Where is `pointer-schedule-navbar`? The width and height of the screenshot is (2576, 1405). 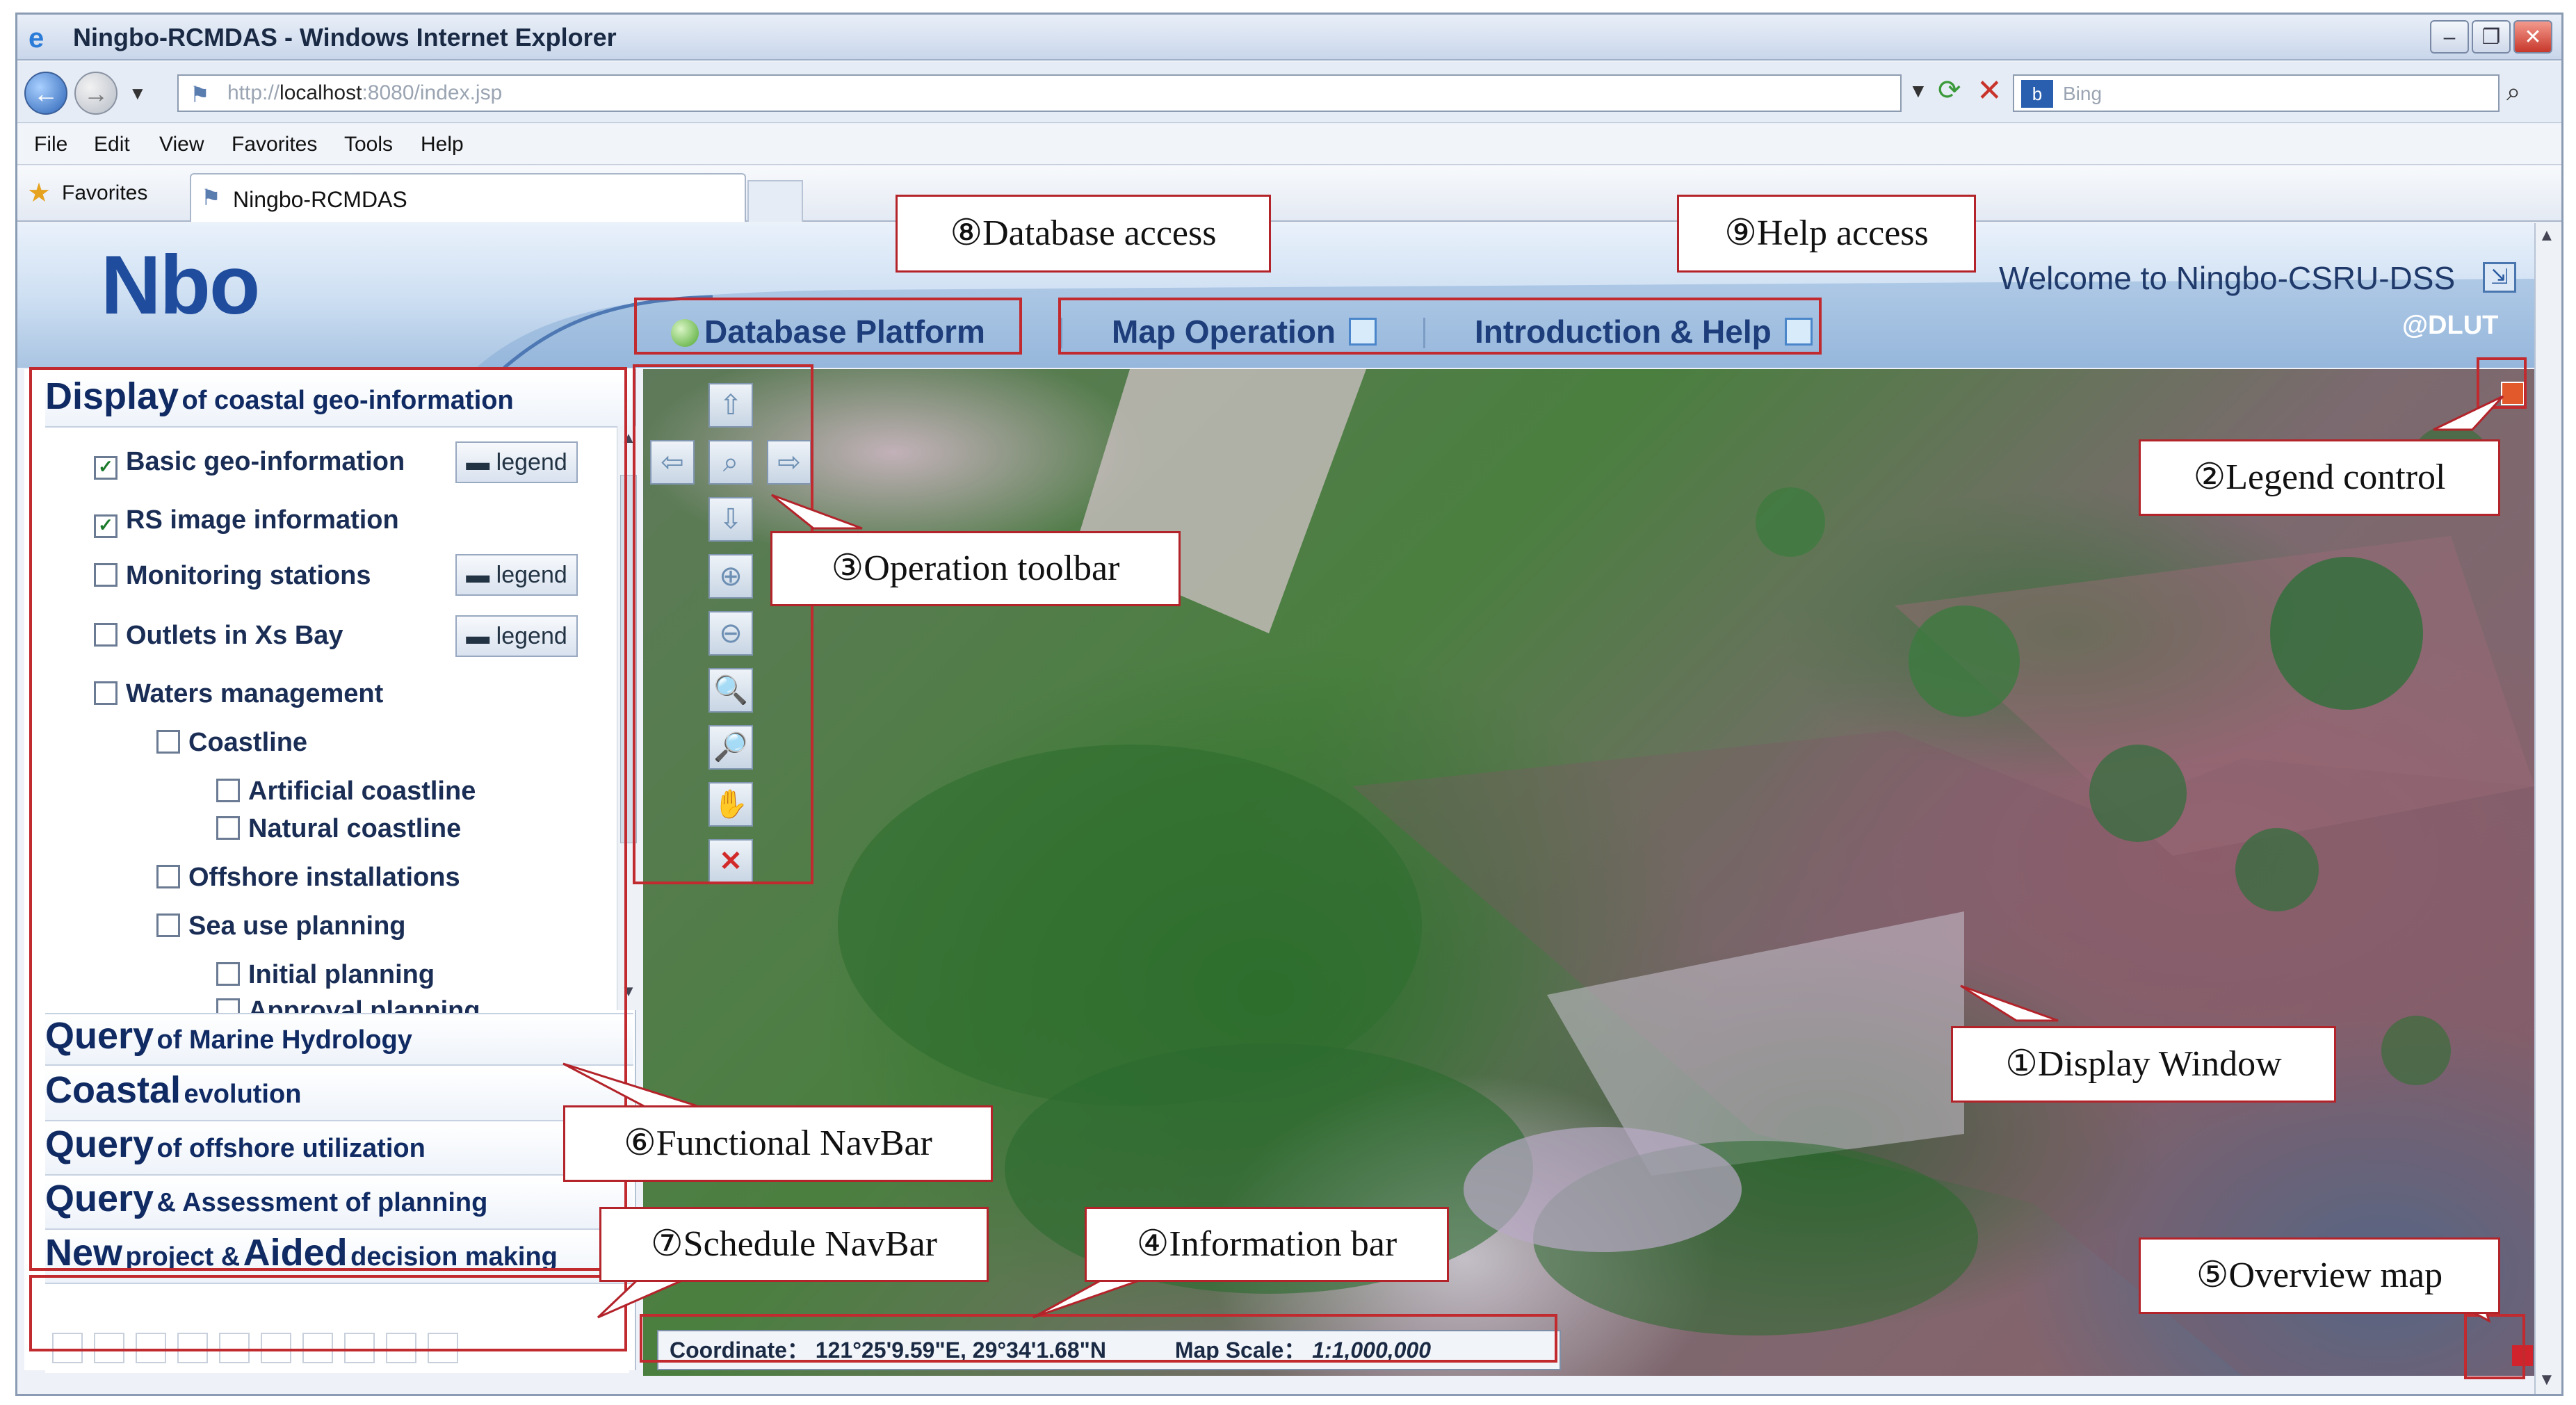
pointer-schedule-navbar is located at coordinates (643, 1297).